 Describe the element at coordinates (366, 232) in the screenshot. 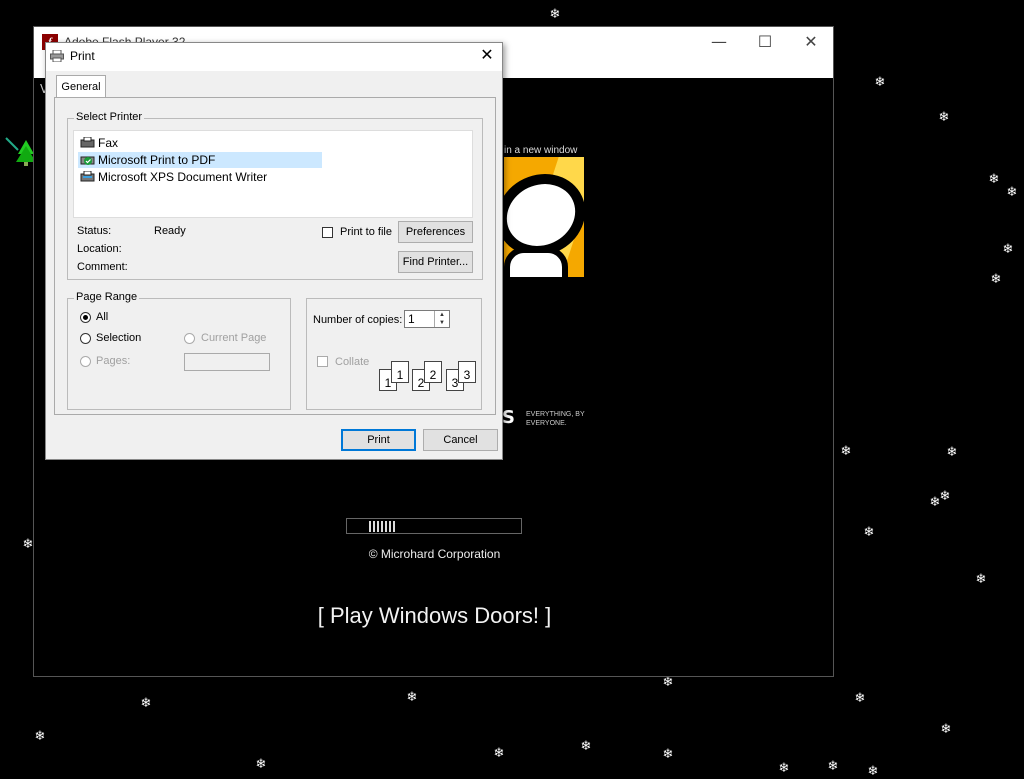

I see `print-to-file-label: Print to file` at that location.